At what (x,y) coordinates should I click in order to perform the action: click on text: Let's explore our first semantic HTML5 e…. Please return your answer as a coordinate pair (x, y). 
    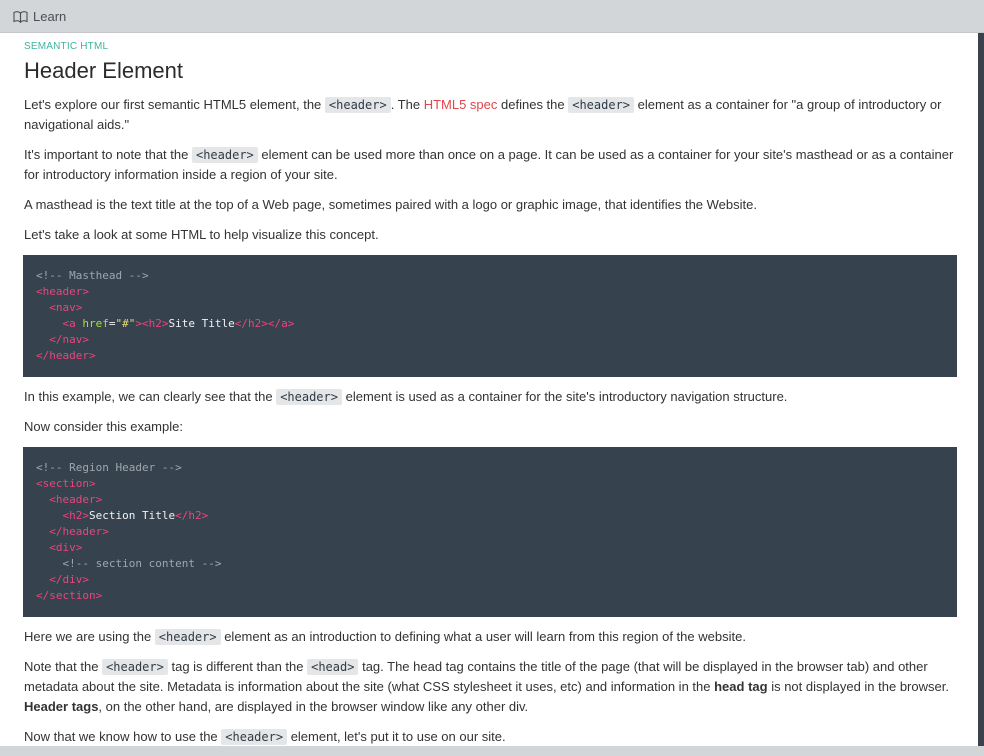
    Looking at the image, I should click on (174, 104).